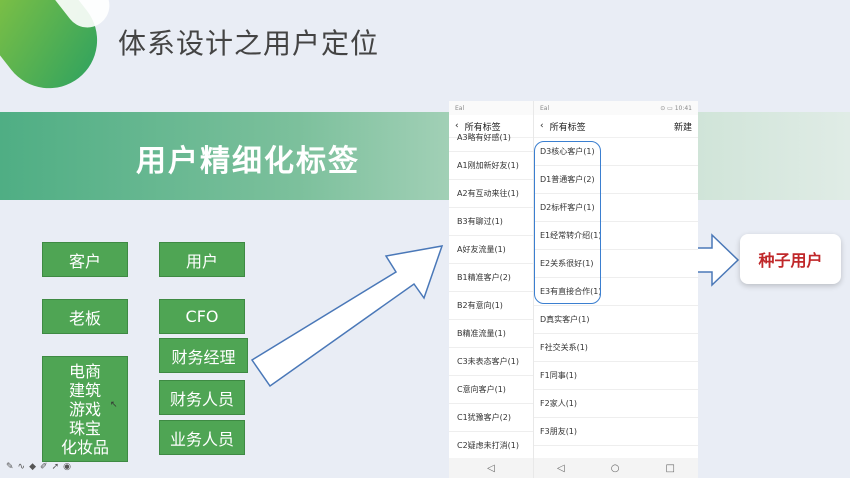 This screenshot has height=478, width=850. I want to click on highlight-outline, so click(567, 222).